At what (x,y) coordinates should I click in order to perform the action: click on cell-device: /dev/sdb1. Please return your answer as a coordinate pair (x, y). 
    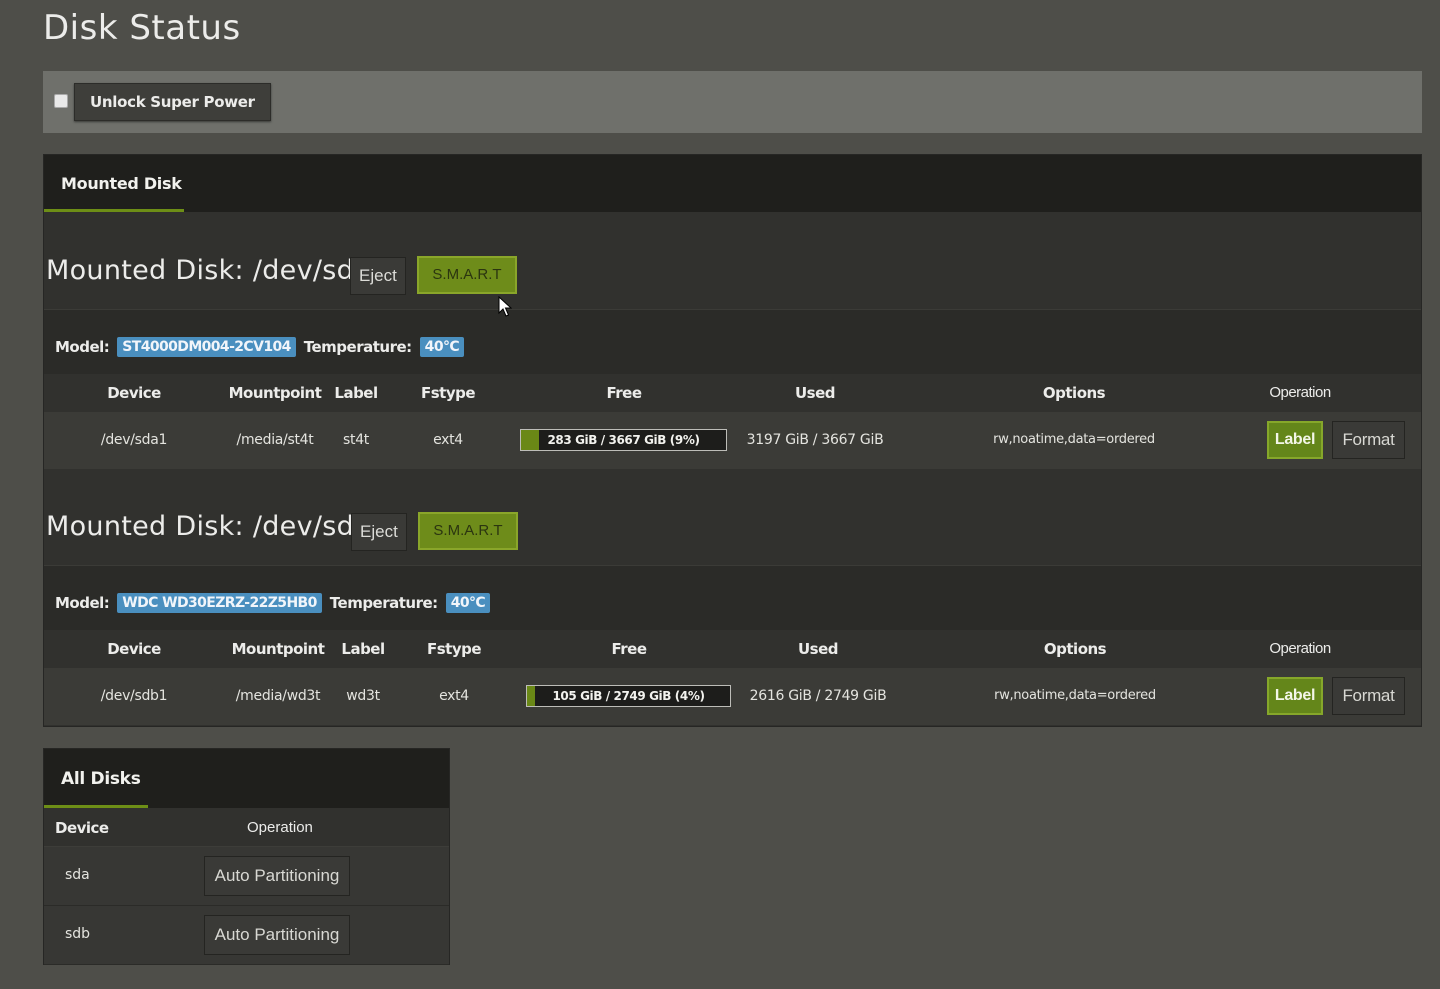
    Looking at the image, I should click on (134, 696).